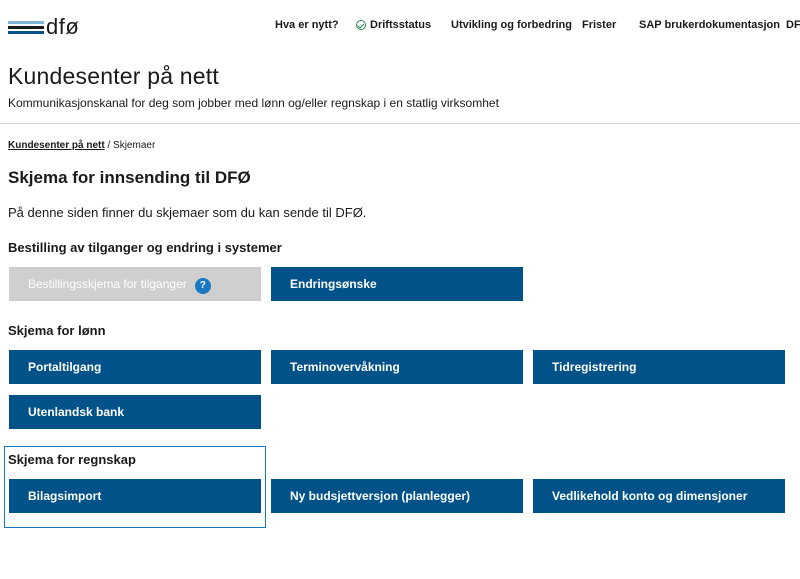 The height and width of the screenshot is (579, 800). I want to click on vedlikehold-konto-button: Vedlikehold konto og dimensjoner, so click(659, 496).